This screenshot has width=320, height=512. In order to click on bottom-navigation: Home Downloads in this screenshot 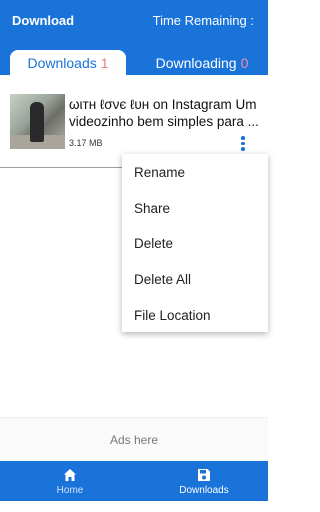, I will do `click(134, 481)`.